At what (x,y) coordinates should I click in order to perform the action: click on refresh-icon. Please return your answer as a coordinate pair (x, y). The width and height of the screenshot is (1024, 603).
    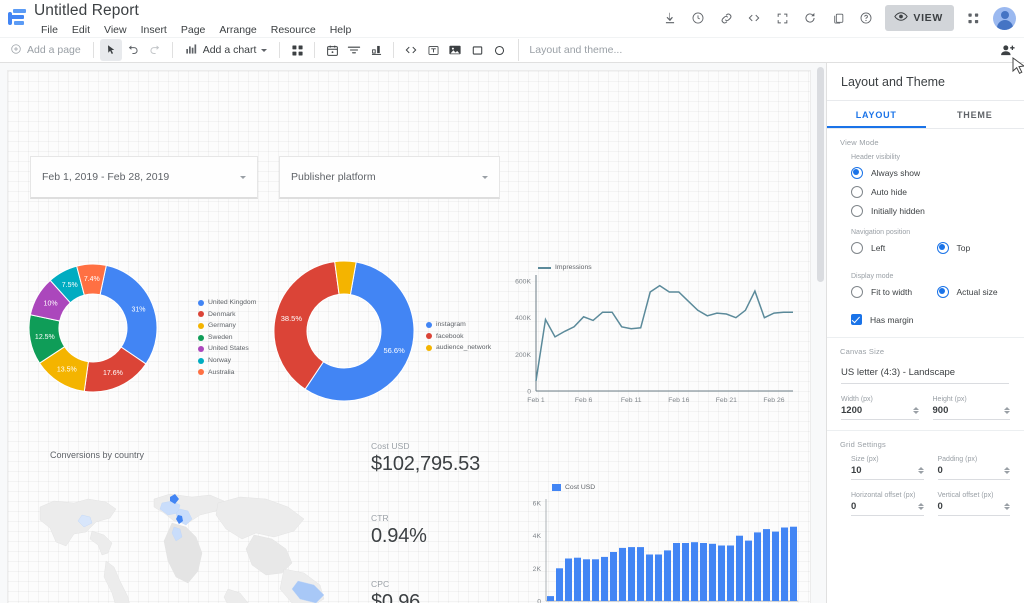
    Looking at the image, I should click on (810, 18).